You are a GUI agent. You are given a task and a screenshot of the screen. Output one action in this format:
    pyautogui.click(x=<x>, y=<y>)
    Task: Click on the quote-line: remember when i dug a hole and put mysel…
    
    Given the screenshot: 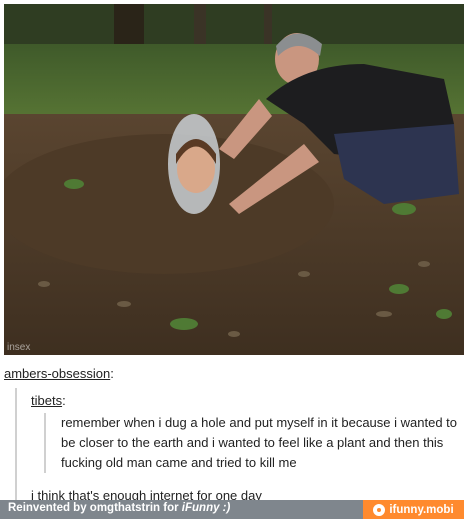 What is the action you would take?
    pyautogui.click(x=259, y=422)
    